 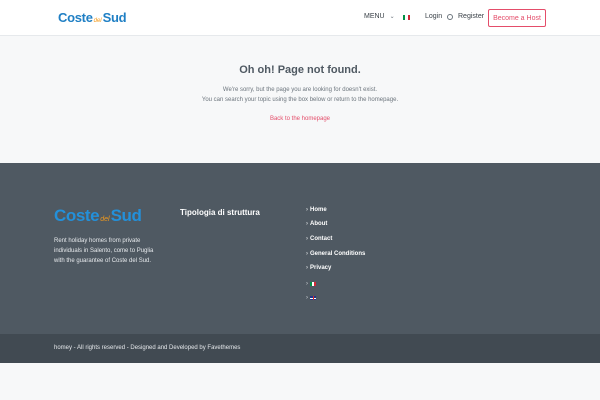 I want to click on footer-link-contact: › Contact, so click(x=319, y=239).